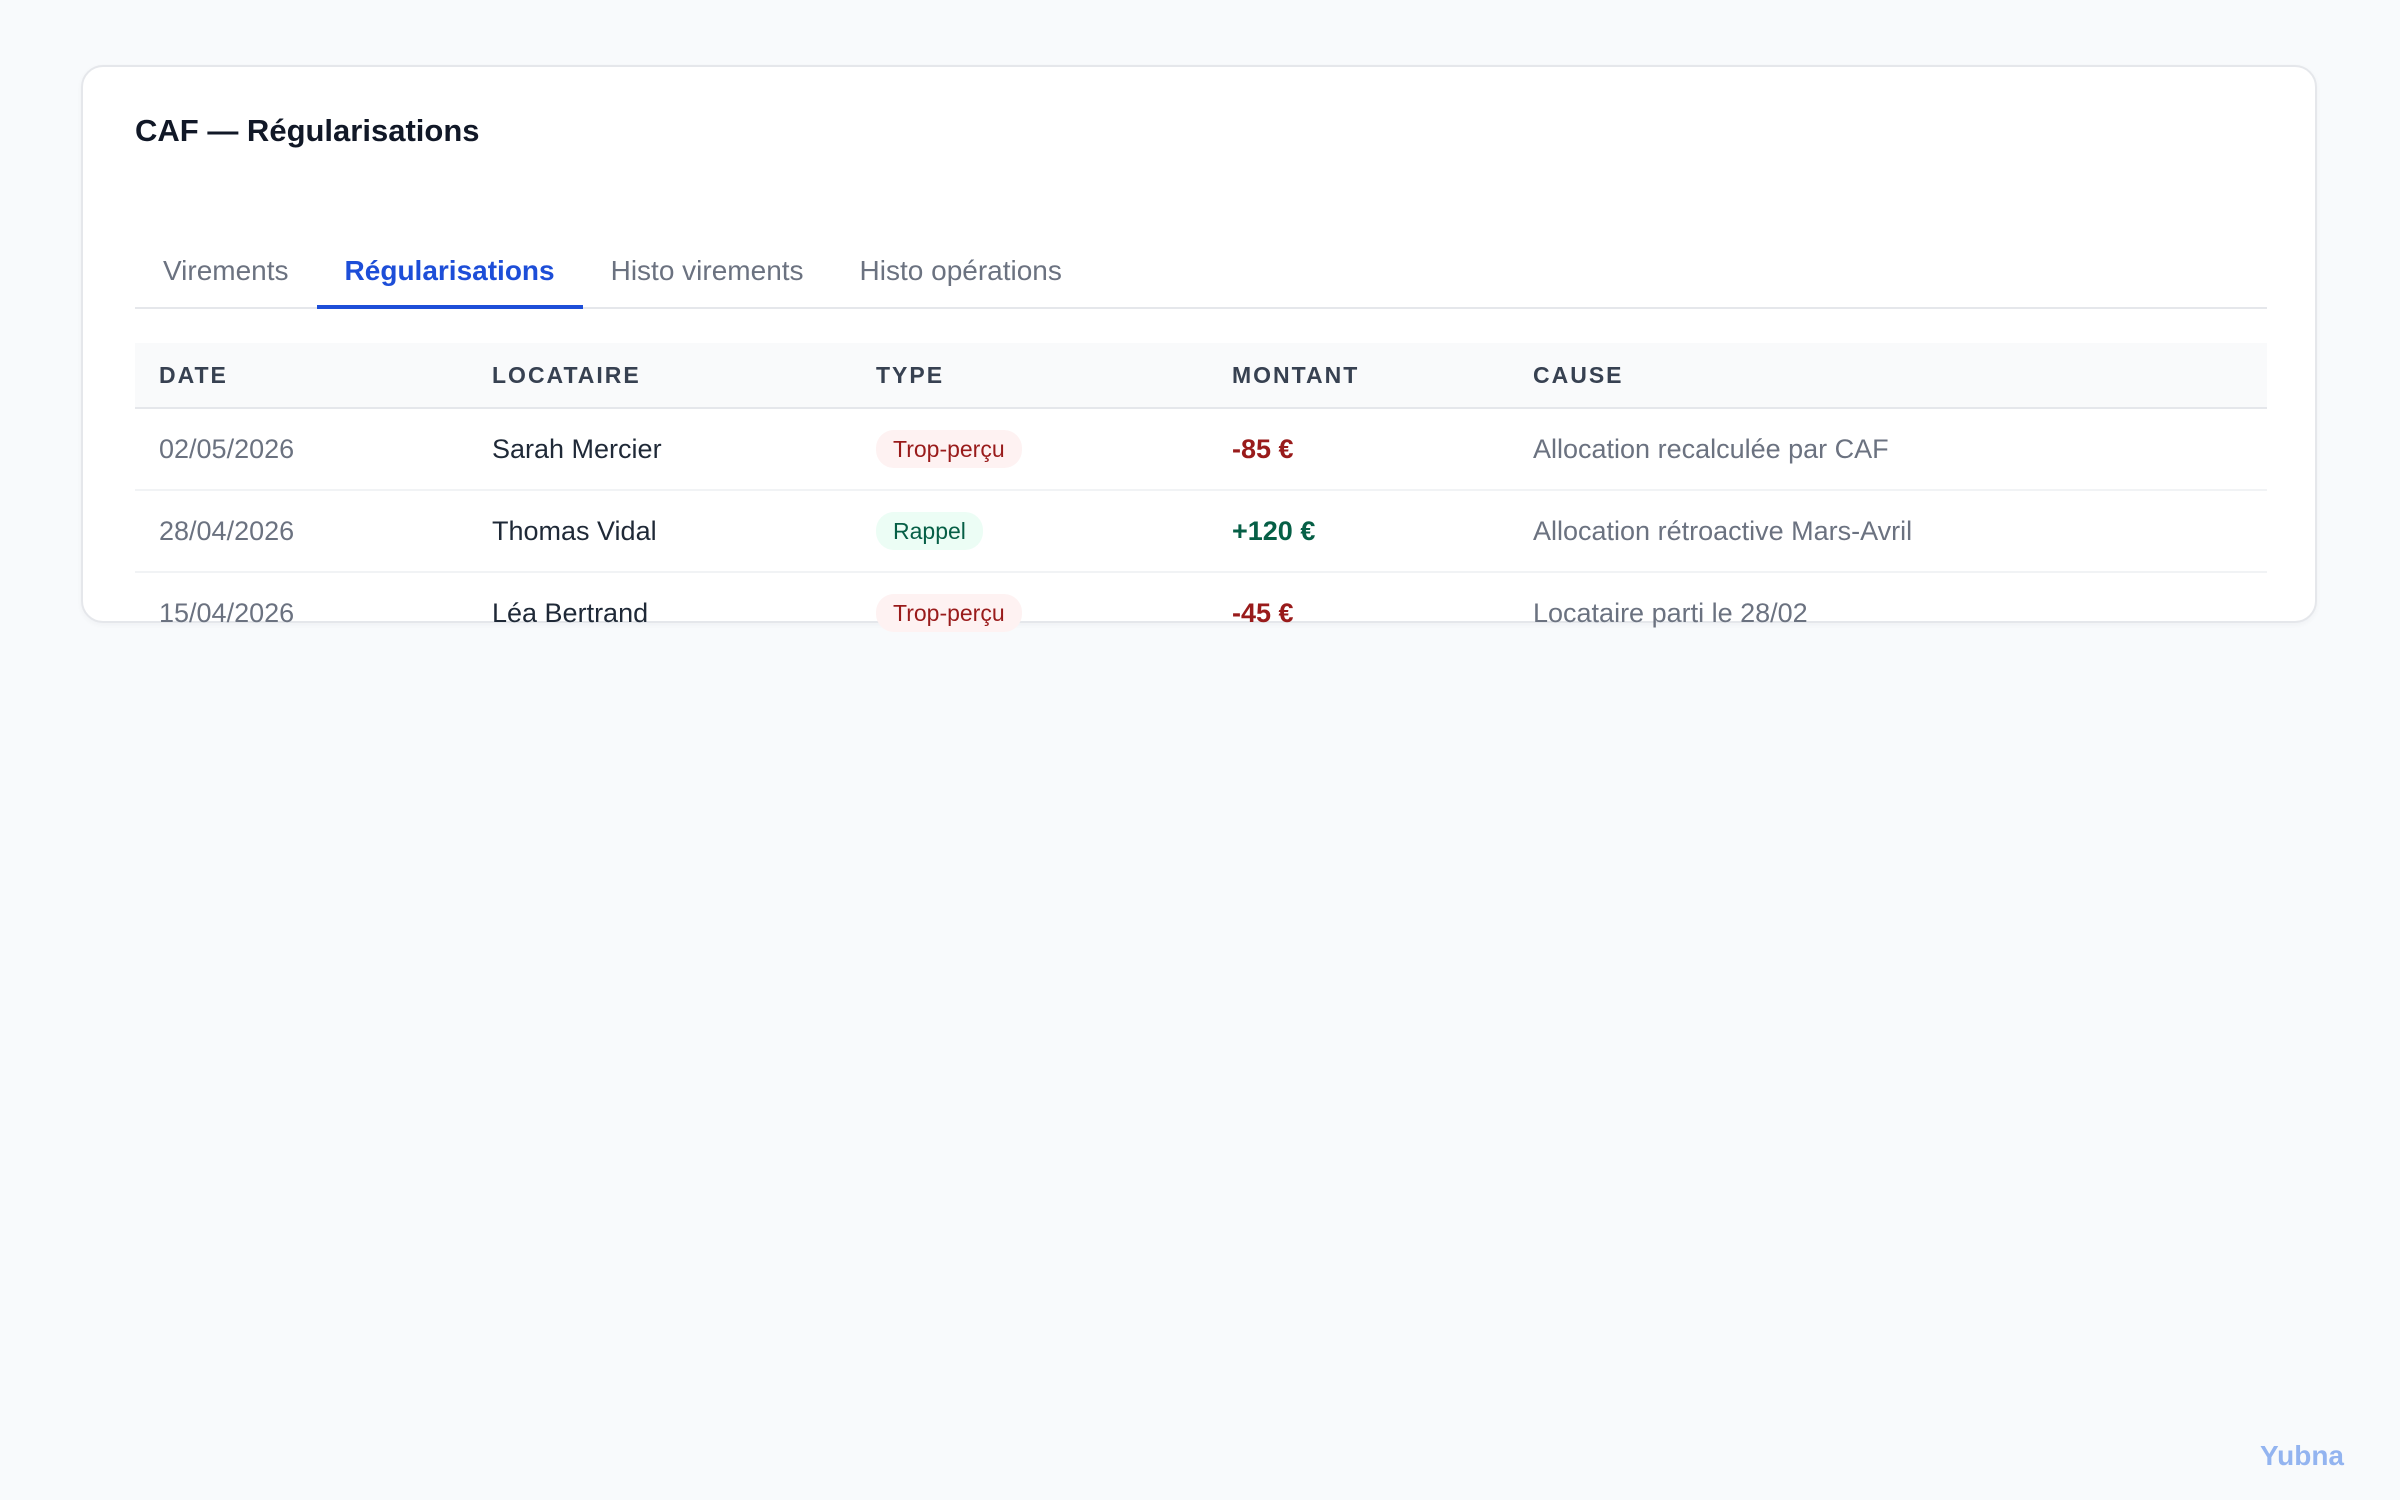 Image resolution: width=2400 pixels, height=1500 pixels. Describe the element at coordinates (1670, 612) in the screenshot. I see `cell-cause: Locataire parti le 28/02` at that location.